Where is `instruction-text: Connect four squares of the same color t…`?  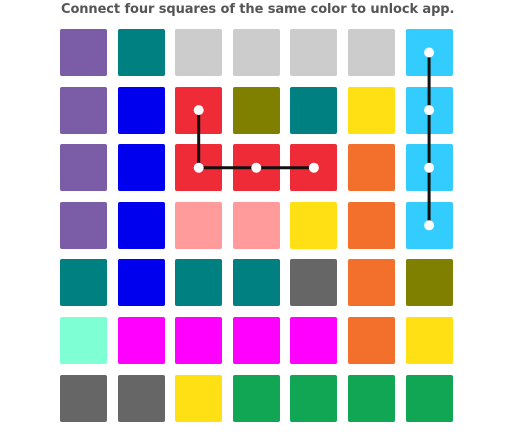 instruction-text: Connect four squares of the same color t… is located at coordinates (258, 9).